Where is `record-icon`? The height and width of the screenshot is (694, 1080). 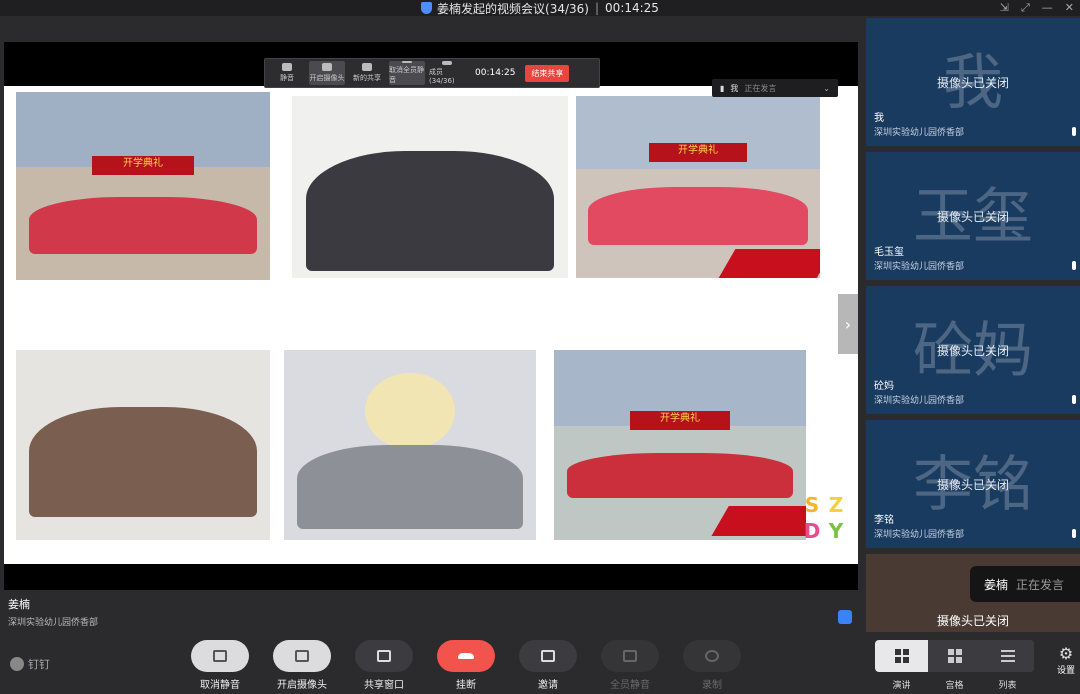
record-icon is located at coordinates (712, 656).